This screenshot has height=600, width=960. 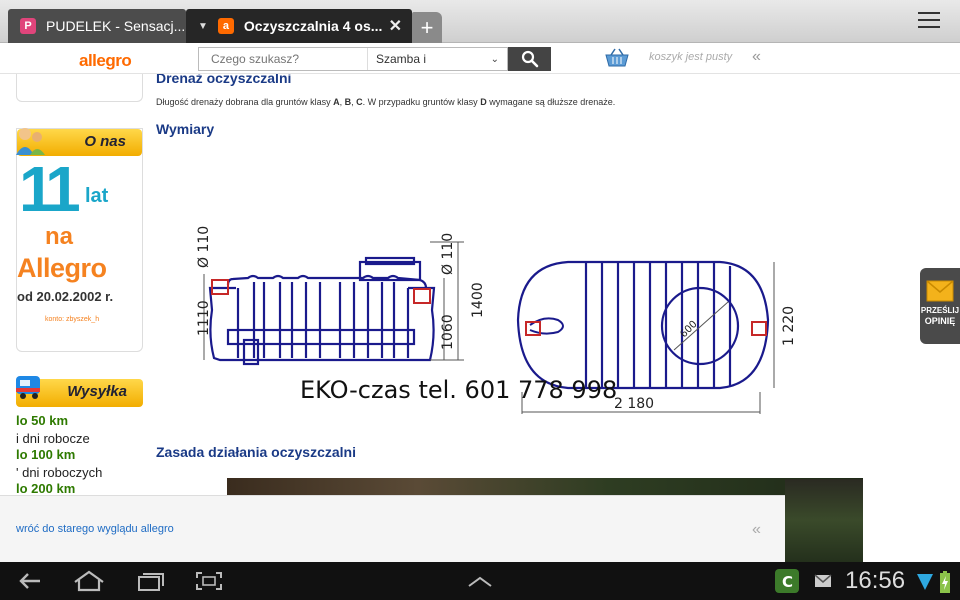 What do you see at coordinates (925, 582) in the screenshot?
I see `wifi-icon` at bounding box center [925, 582].